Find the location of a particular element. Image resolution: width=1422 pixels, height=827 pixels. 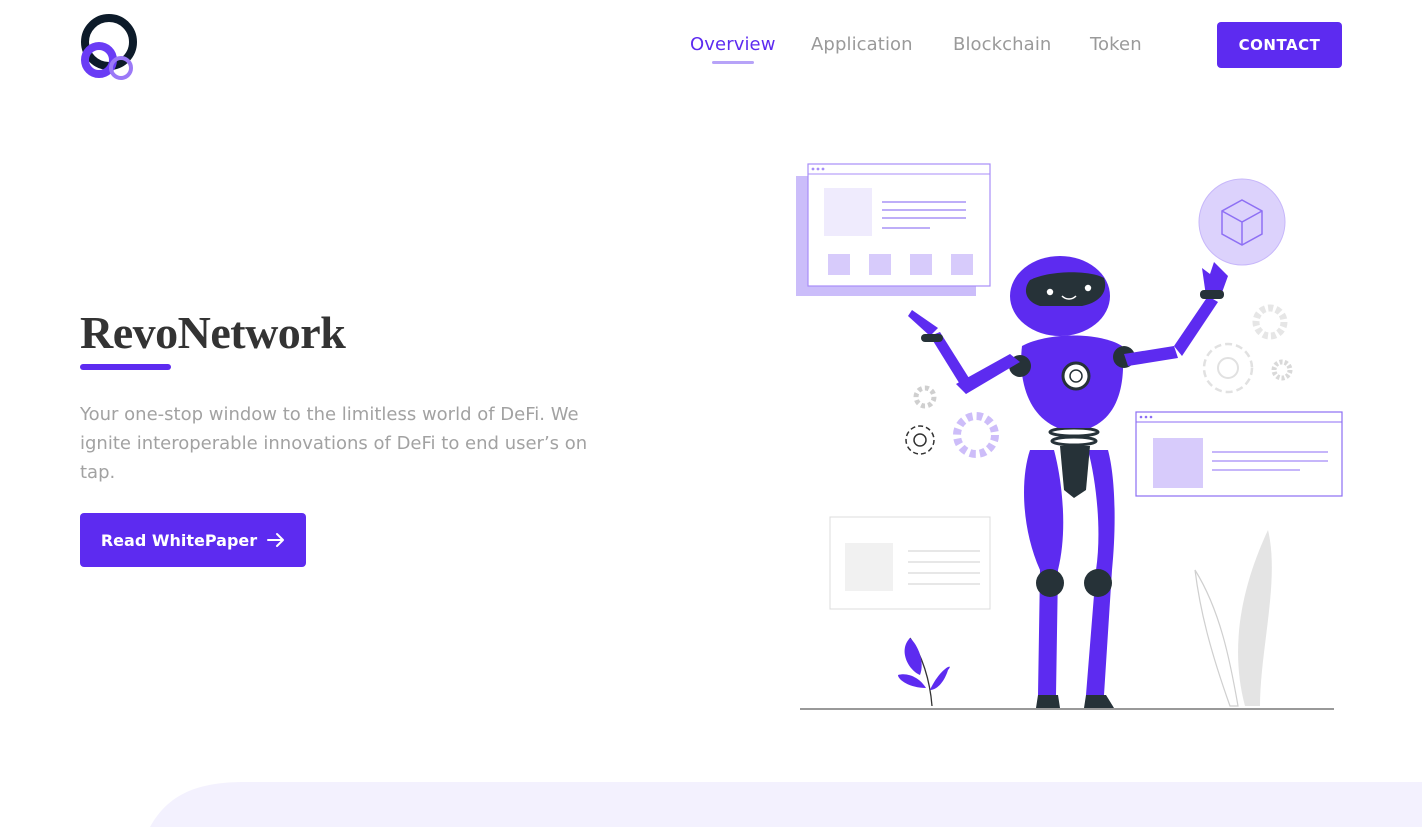

read-whitepaper-button: Read WhitePaper is located at coordinates (193, 540).